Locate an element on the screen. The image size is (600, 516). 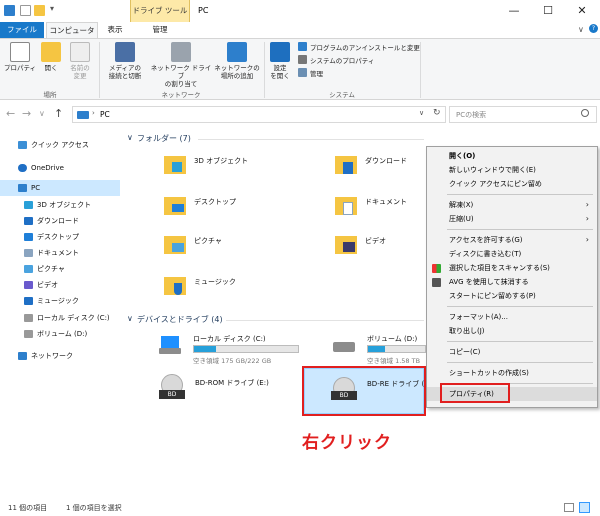
drive-tools-label: ドライブ ツール is located at coordinates (160, 10).